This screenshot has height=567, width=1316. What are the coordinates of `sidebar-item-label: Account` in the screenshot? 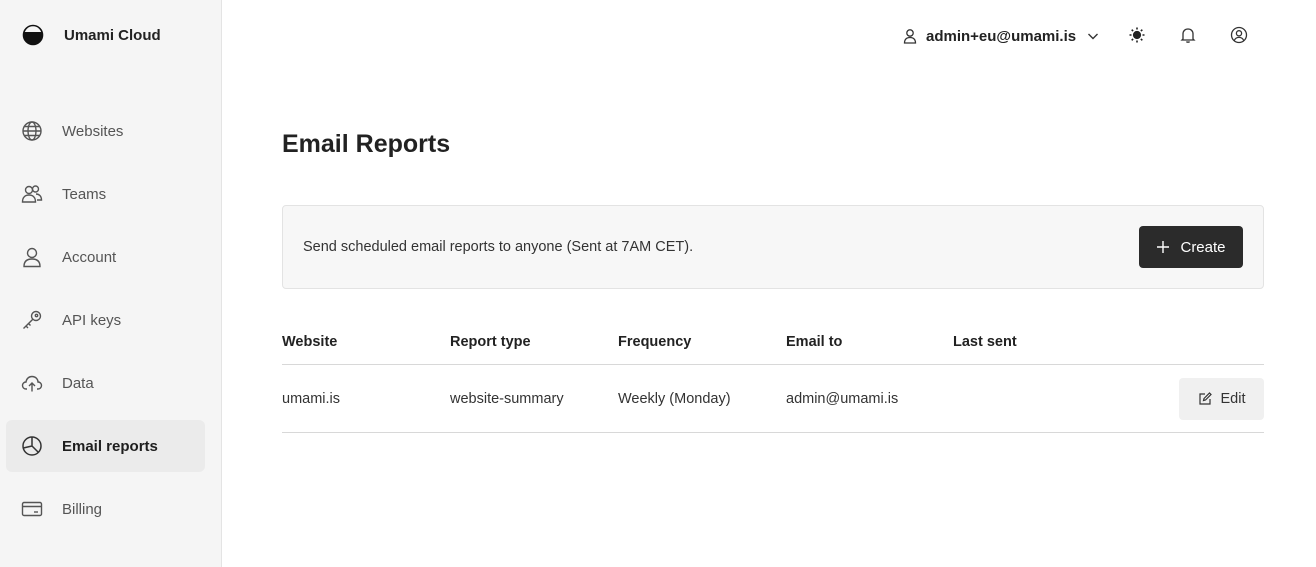 It's located at (89, 257).